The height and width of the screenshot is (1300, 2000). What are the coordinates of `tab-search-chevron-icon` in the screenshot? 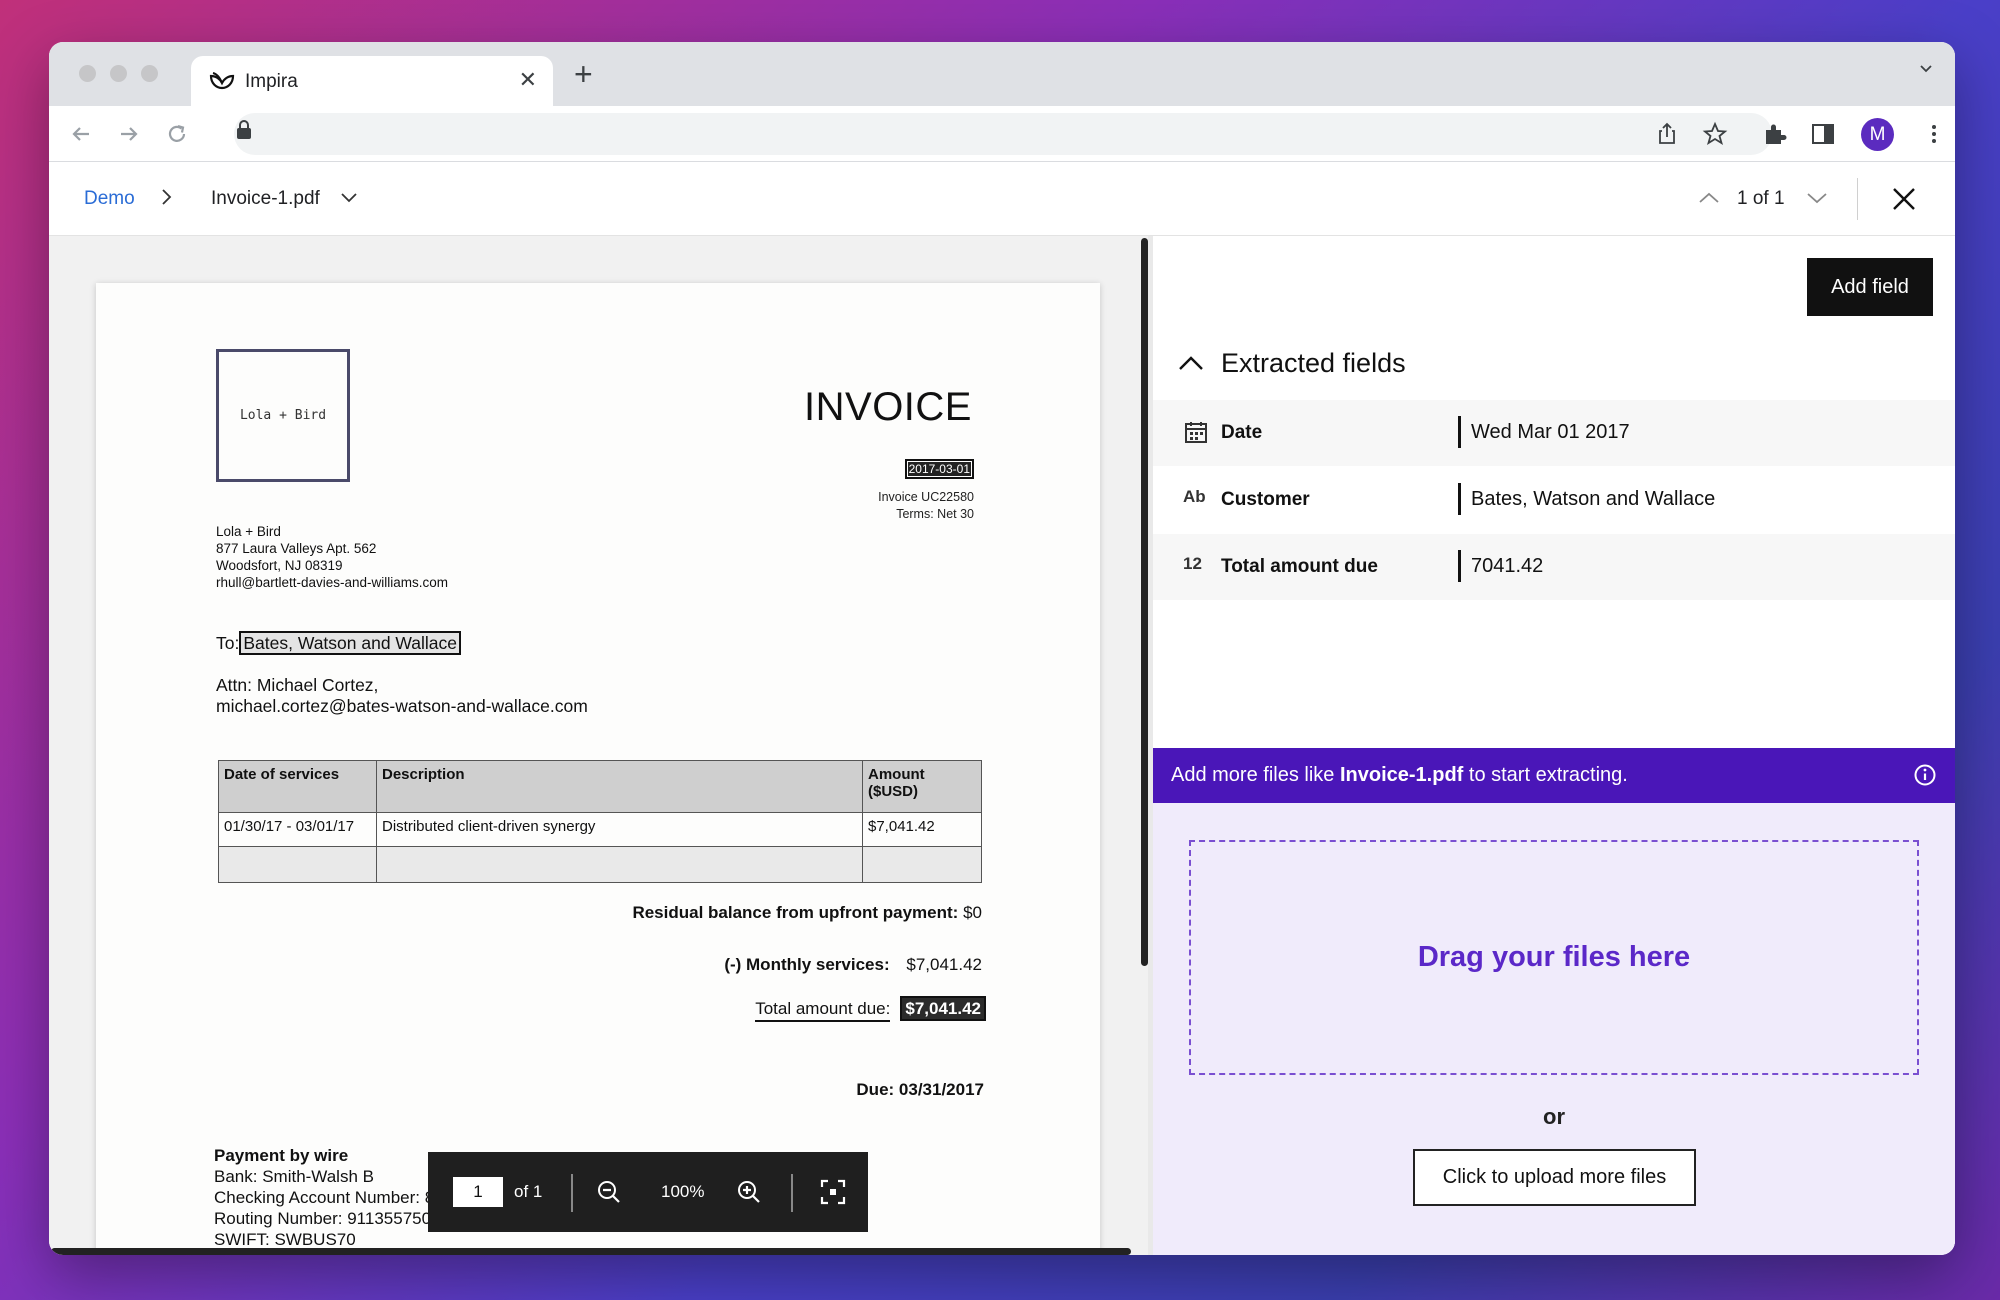 It's located at (1926, 69).